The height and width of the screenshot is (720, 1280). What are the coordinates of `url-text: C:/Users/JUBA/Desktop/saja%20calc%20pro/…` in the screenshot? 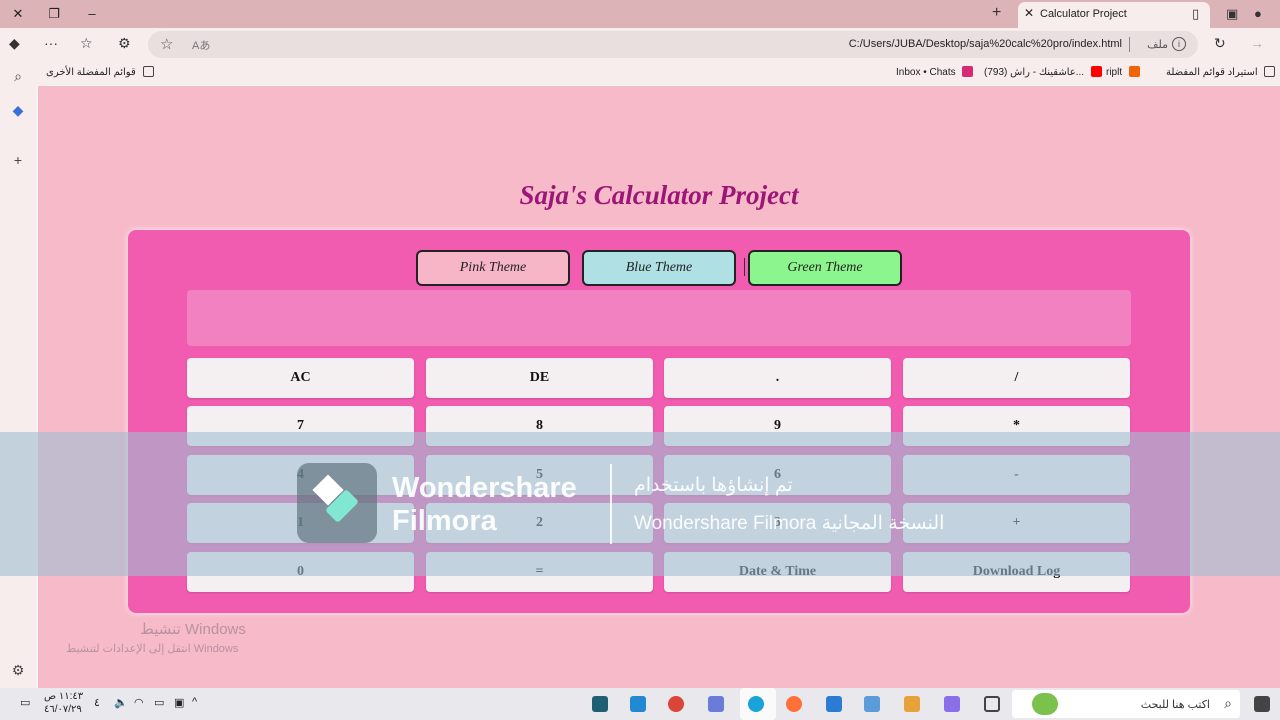 It's located at (985, 44).